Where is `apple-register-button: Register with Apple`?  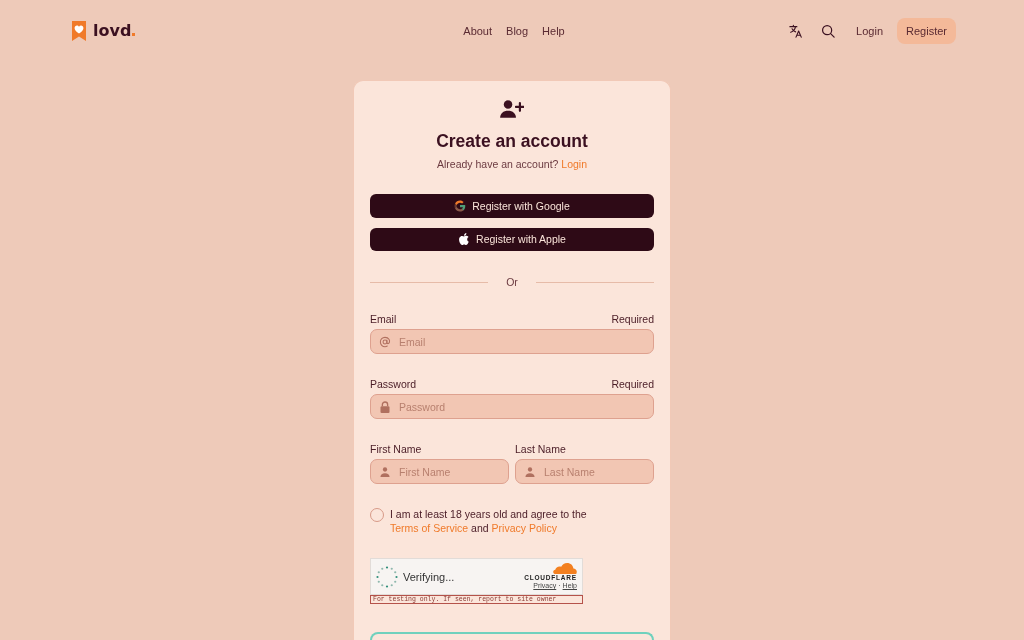
apple-register-button: Register with Apple is located at coordinates (512, 239).